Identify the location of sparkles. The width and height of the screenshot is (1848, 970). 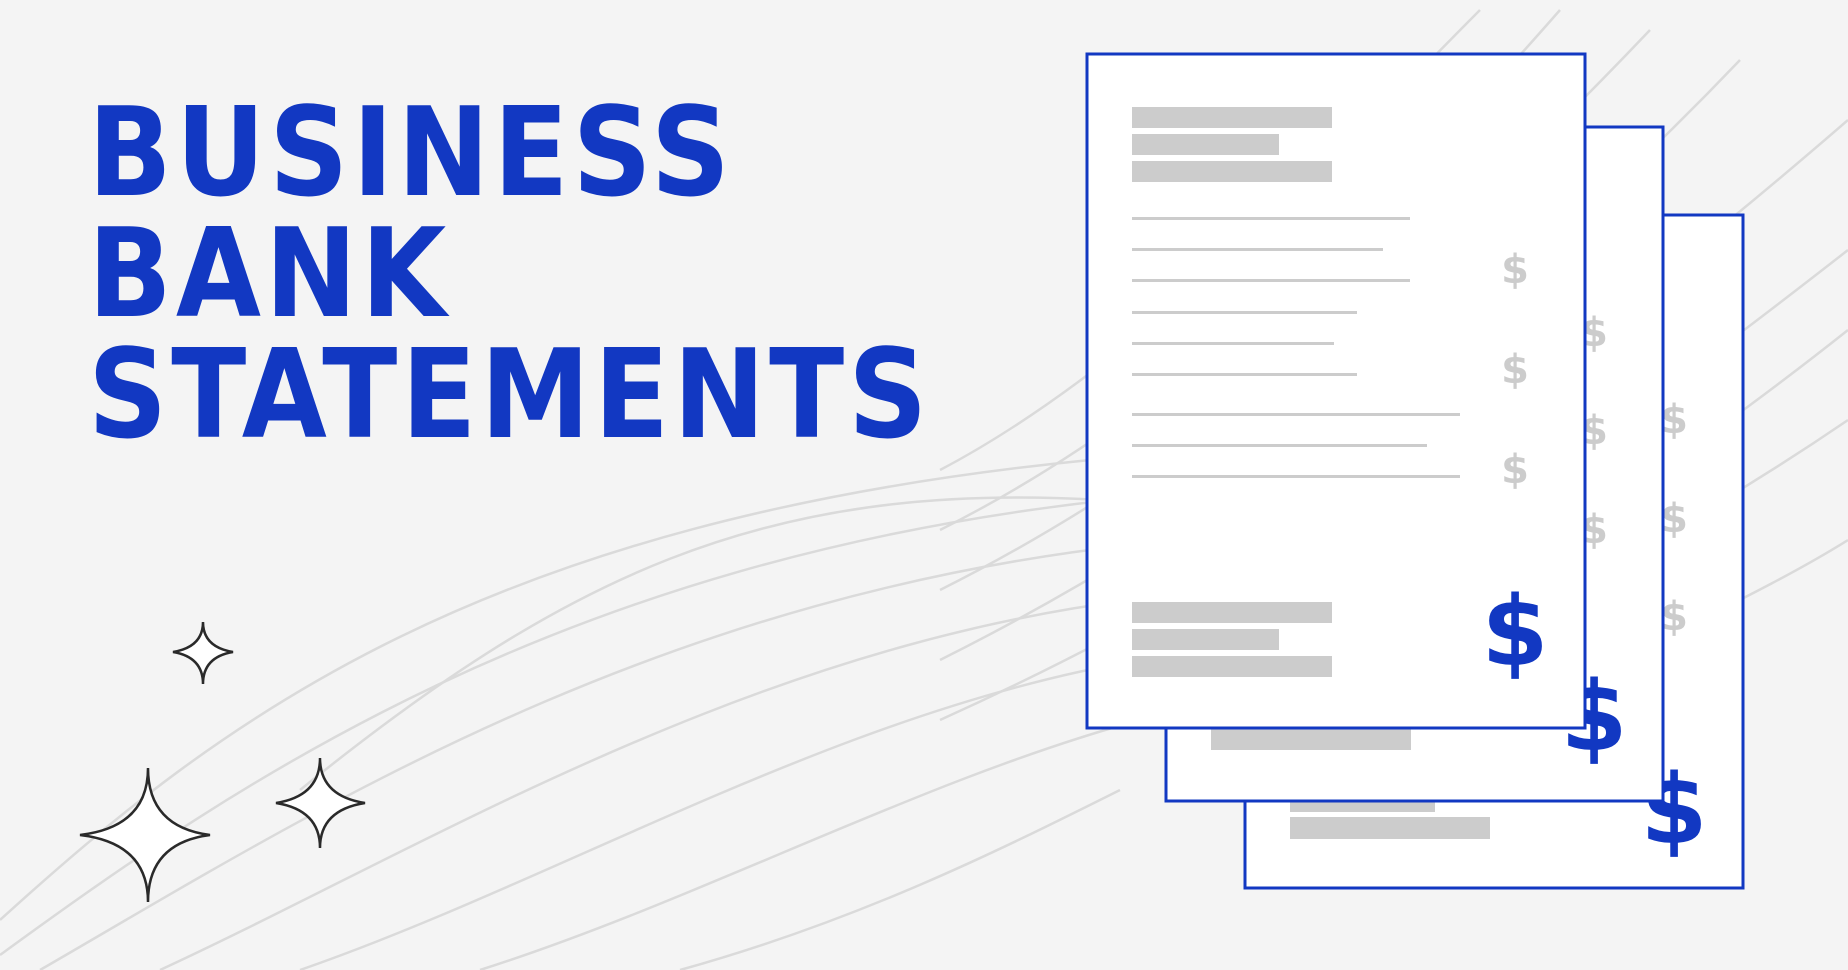
(222, 762).